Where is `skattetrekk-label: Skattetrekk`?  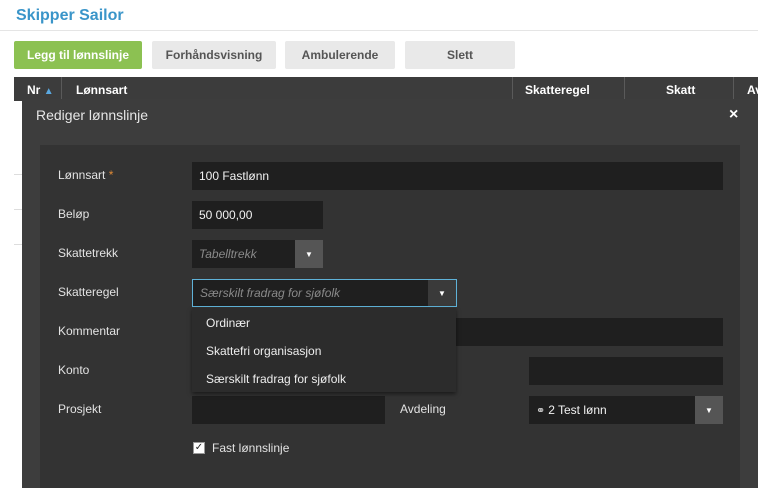 skattetrekk-label: Skattetrekk is located at coordinates (88, 253).